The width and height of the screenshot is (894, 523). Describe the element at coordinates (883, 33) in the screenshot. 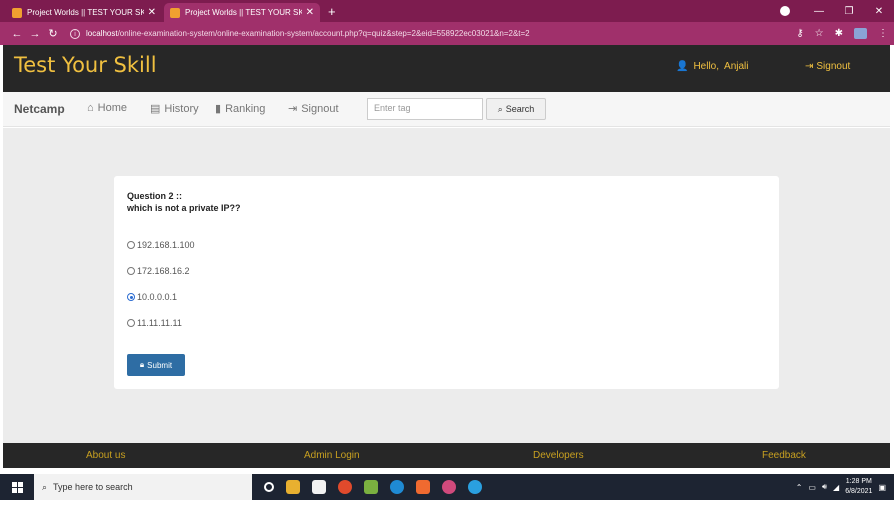

I see `menu-icon: ⋮` at that location.